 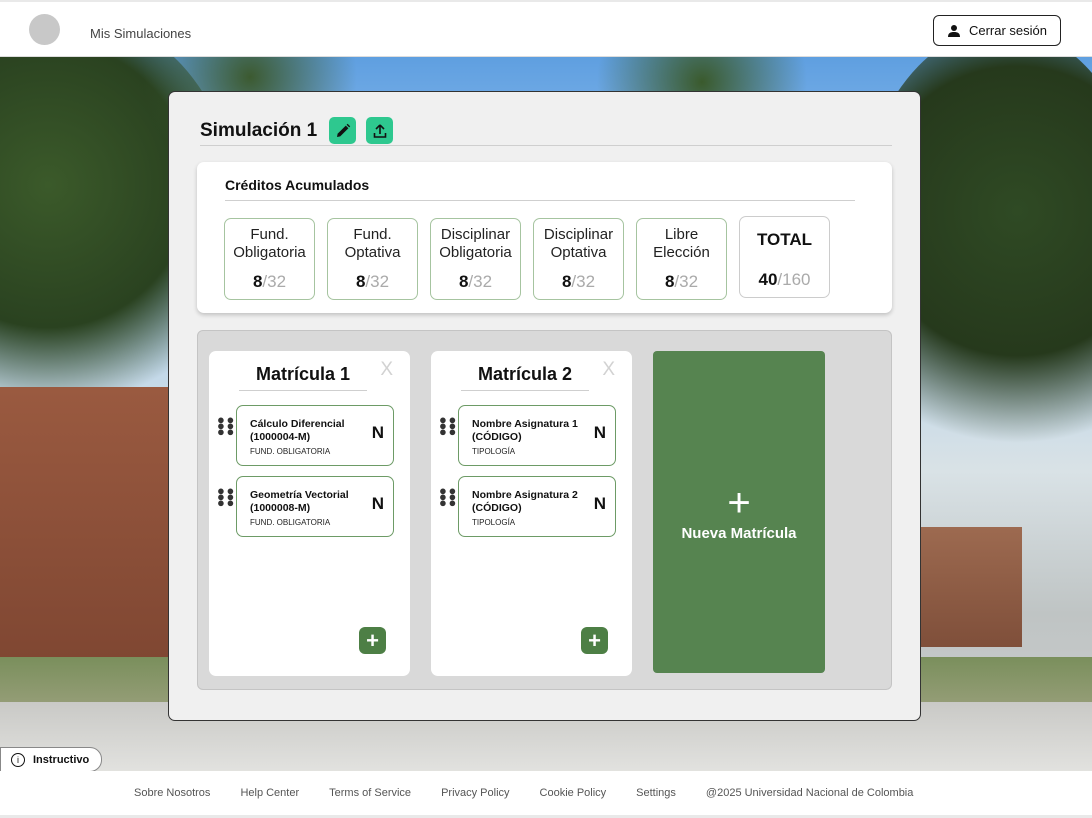 I want to click on credit-card-disciplinar-obligatoria: Disciplinar Obligatoria 8/32, so click(x=475, y=259).